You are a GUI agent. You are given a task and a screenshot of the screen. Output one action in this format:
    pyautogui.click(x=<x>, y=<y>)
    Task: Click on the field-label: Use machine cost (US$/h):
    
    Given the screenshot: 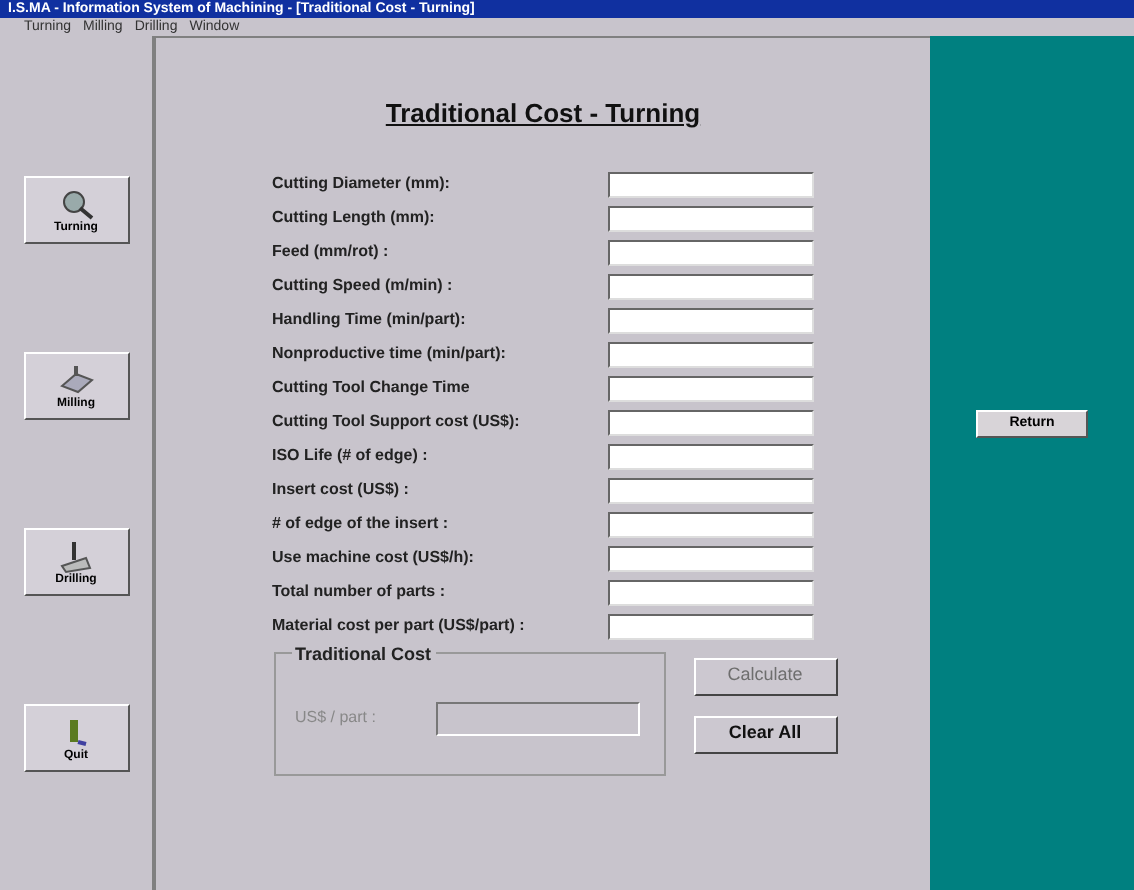 What is the action you would take?
    pyautogui.click(x=374, y=558)
    